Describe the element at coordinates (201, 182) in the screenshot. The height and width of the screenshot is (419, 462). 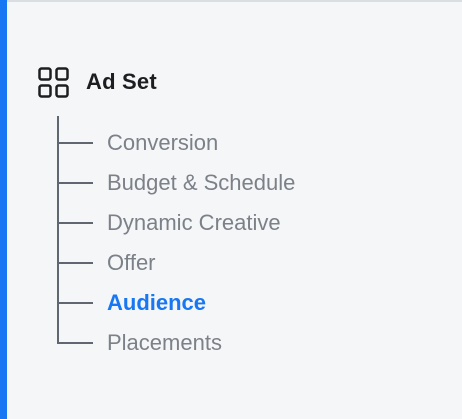
I see `nav-item-label: Budget & Schedule` at that location.